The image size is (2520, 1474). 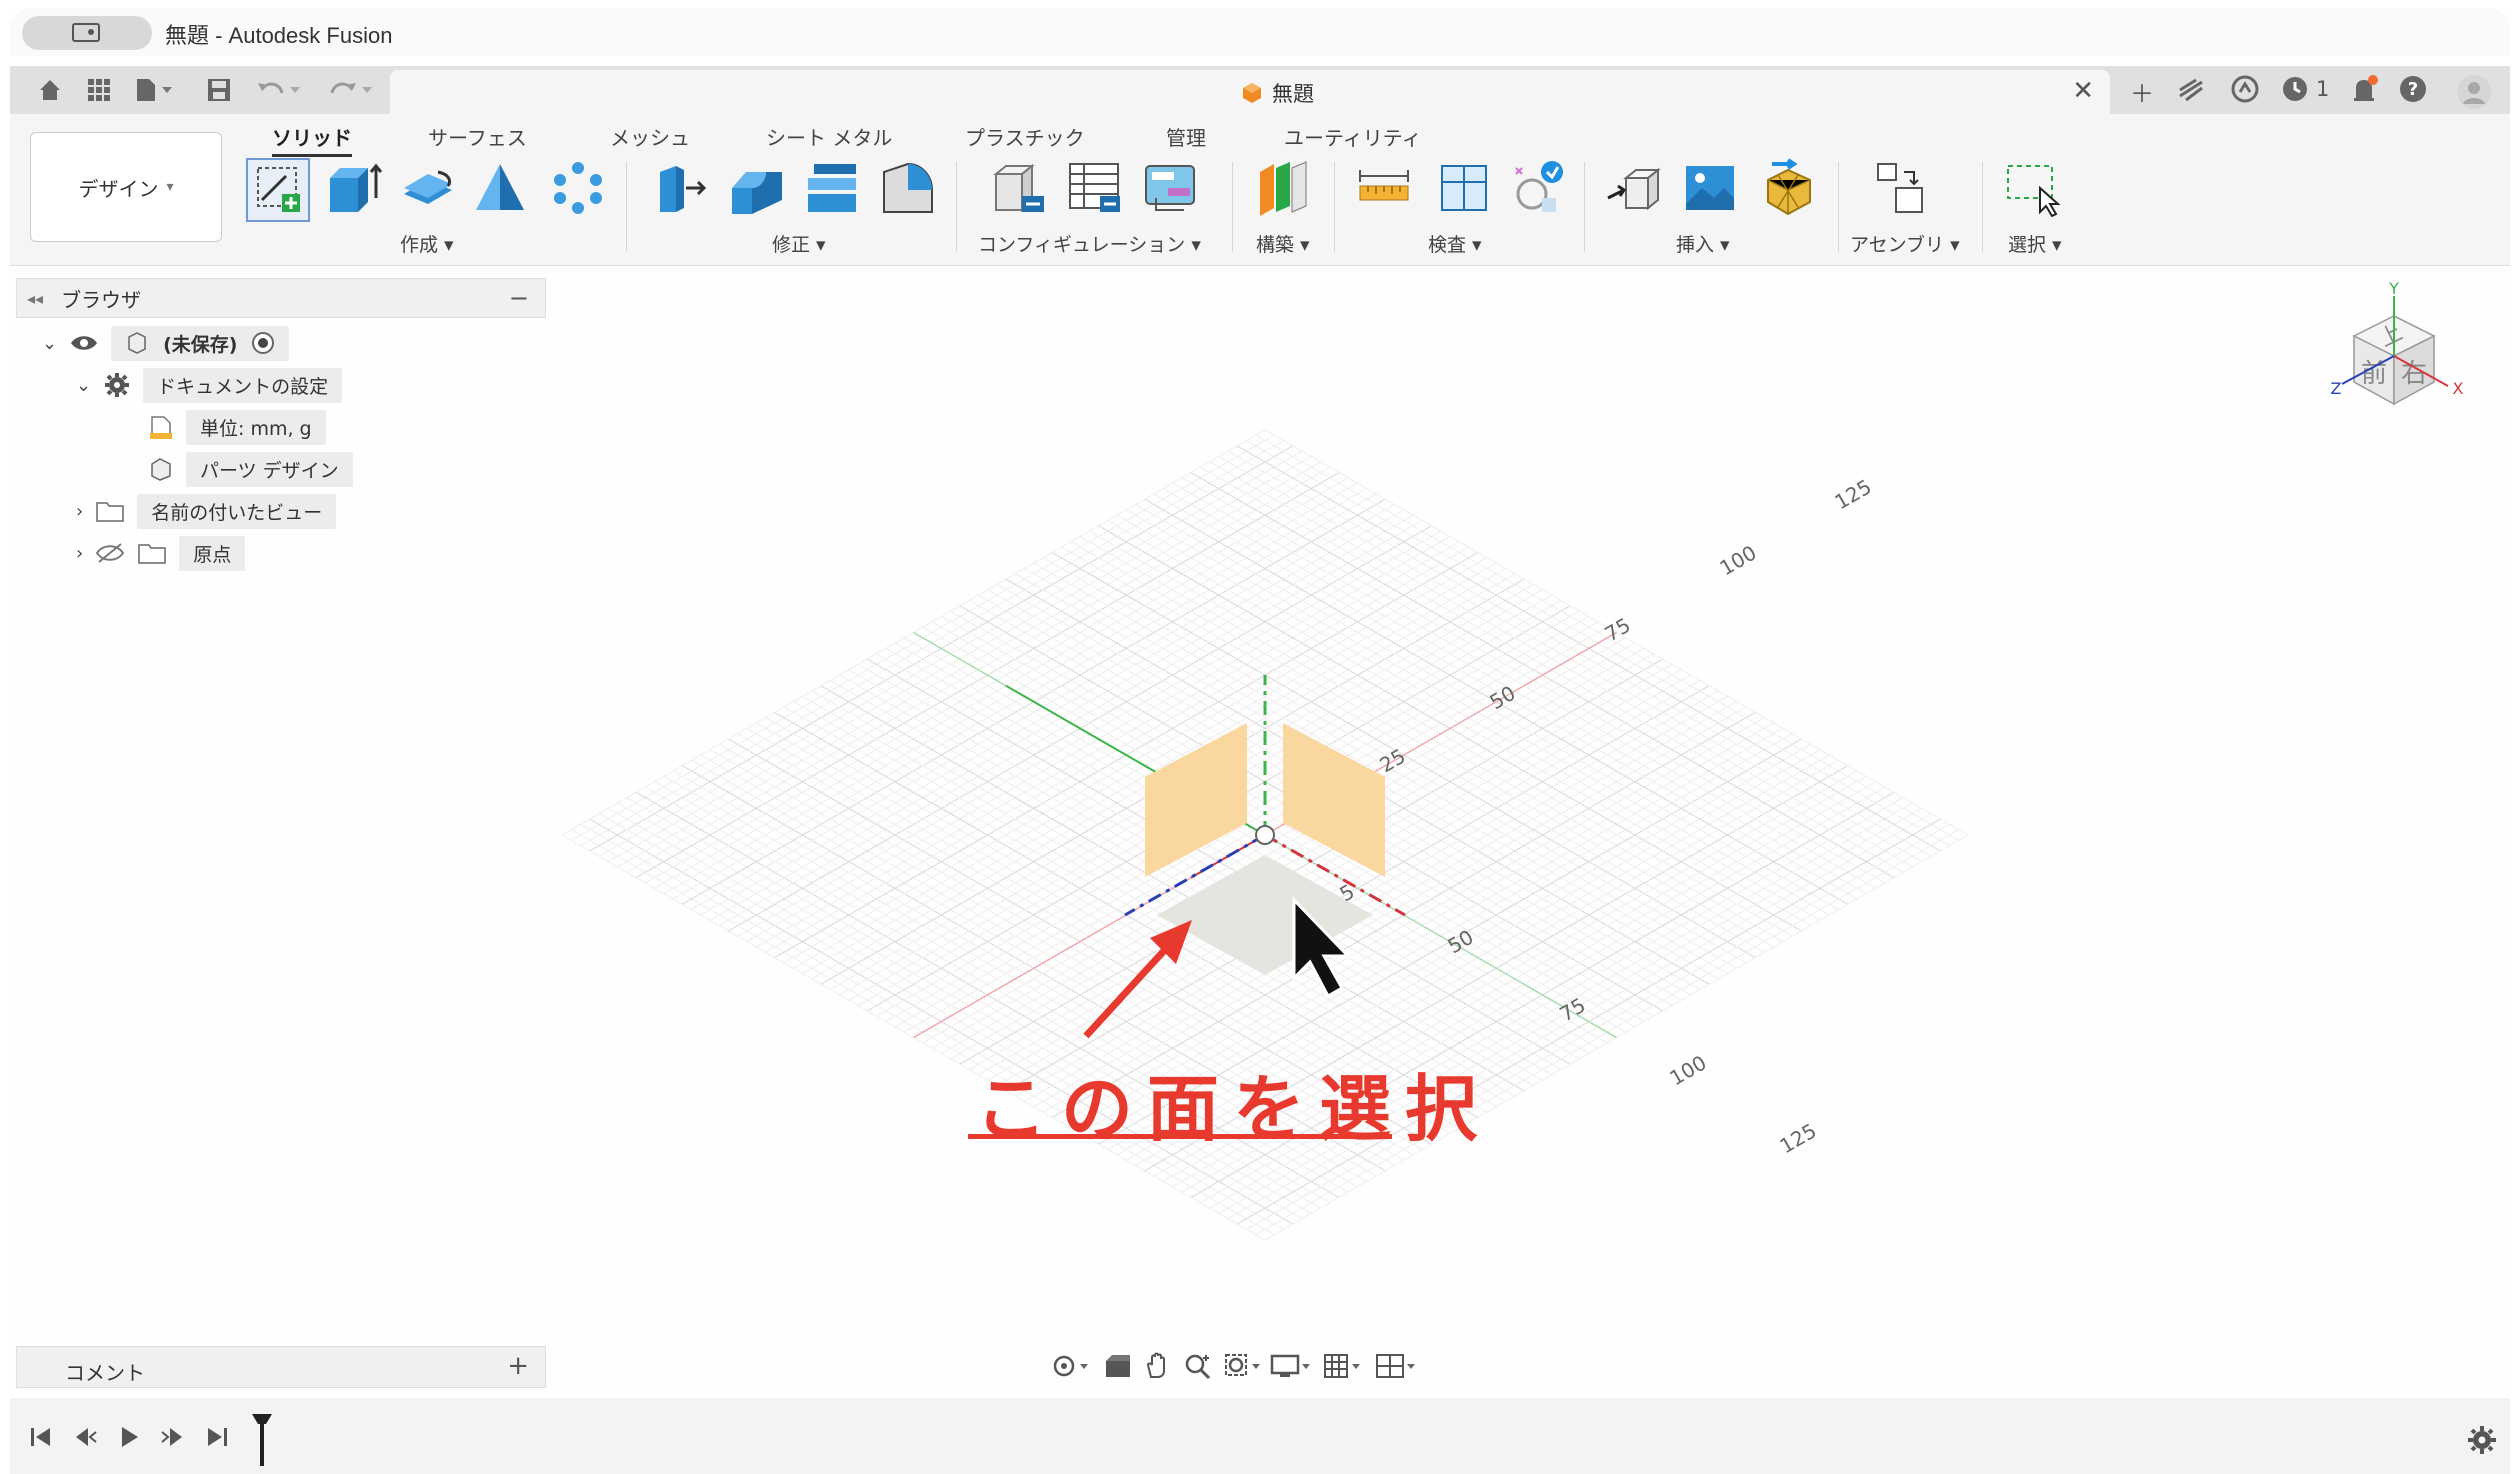 What do you see at coordinates (2191, 92) in the screenshot?
I see `extensions-icon` at bounding box center [2191, 92].